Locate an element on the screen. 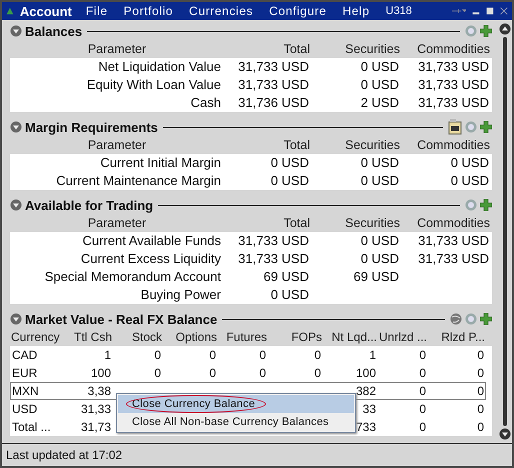 The height and width of the screenshot is (468, 514). status-text: Last updated at 17:02 is located at coordinates (257, 454).